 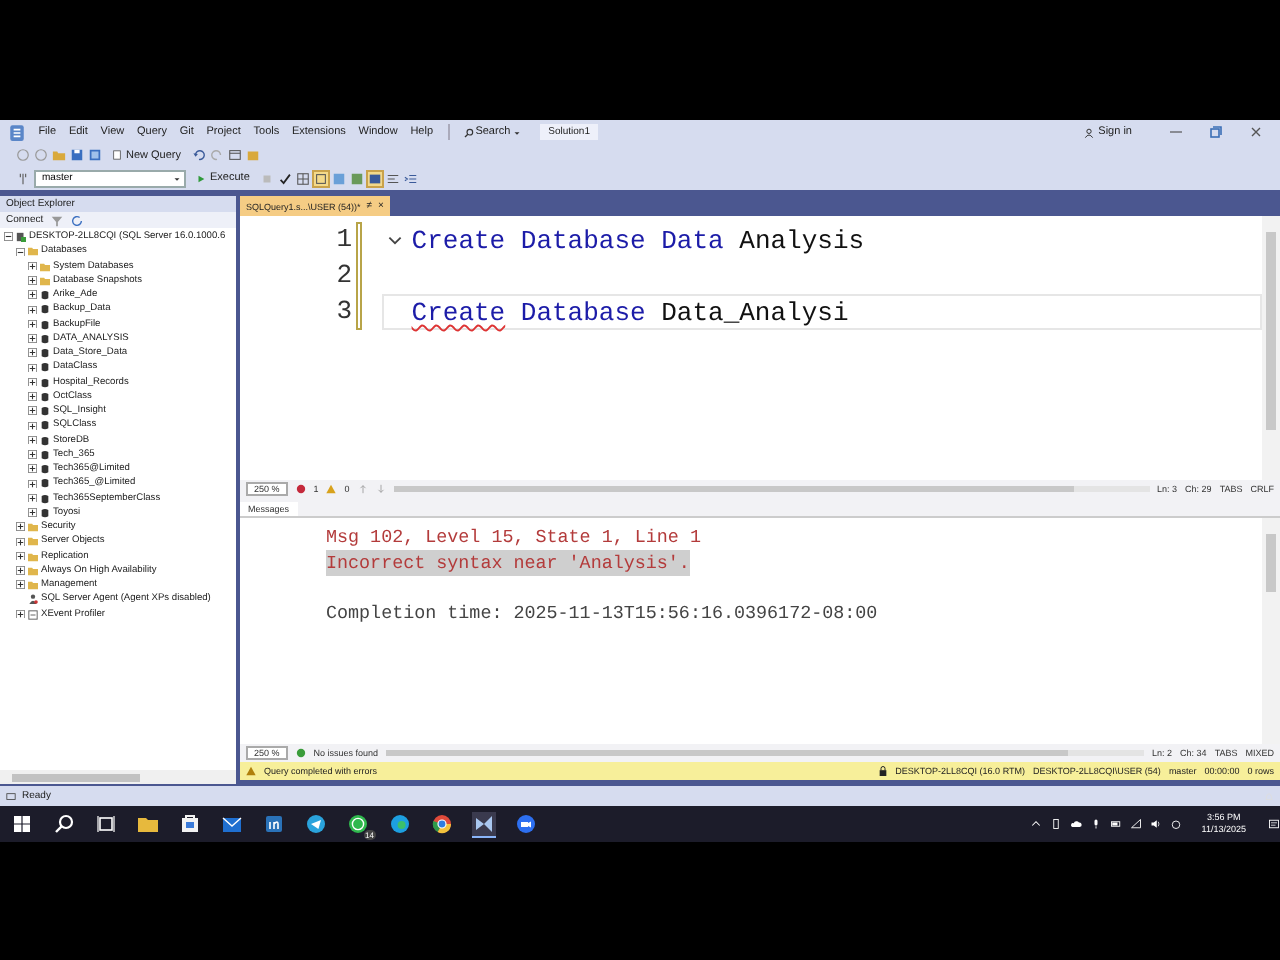 What do you see at coordinates (201, 178) in the screenshot?
I see `play-icon` at bounding box center [201, 178].